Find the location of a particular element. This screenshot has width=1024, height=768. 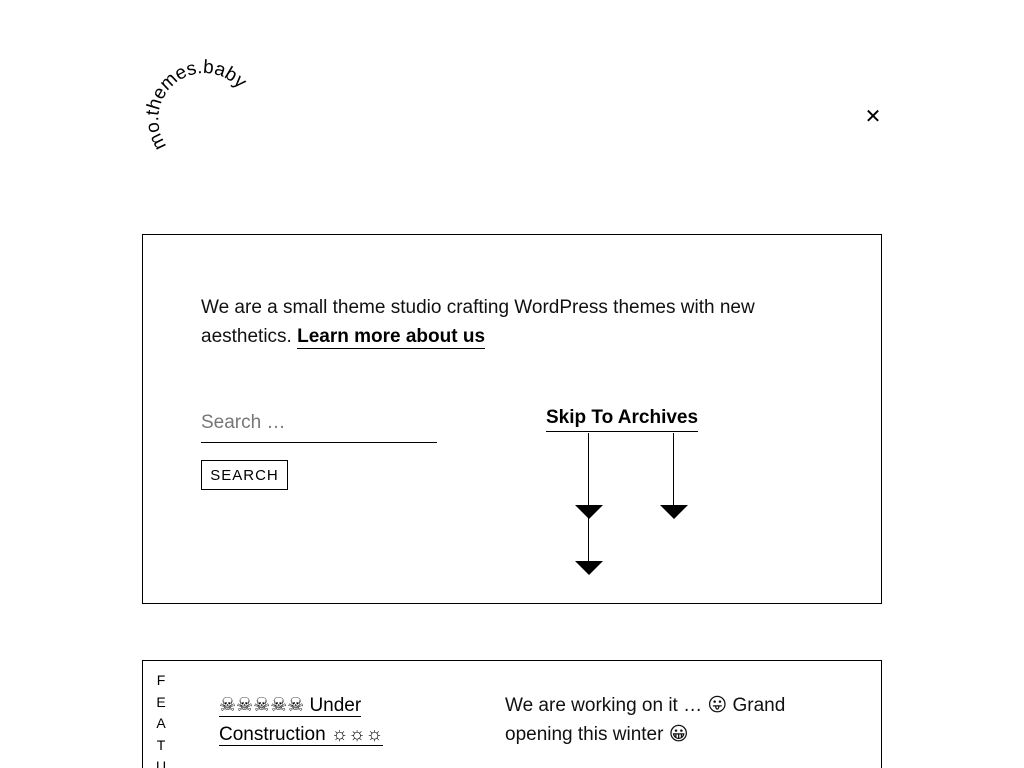

featured-letter: F is located at coordinates (161, 680).